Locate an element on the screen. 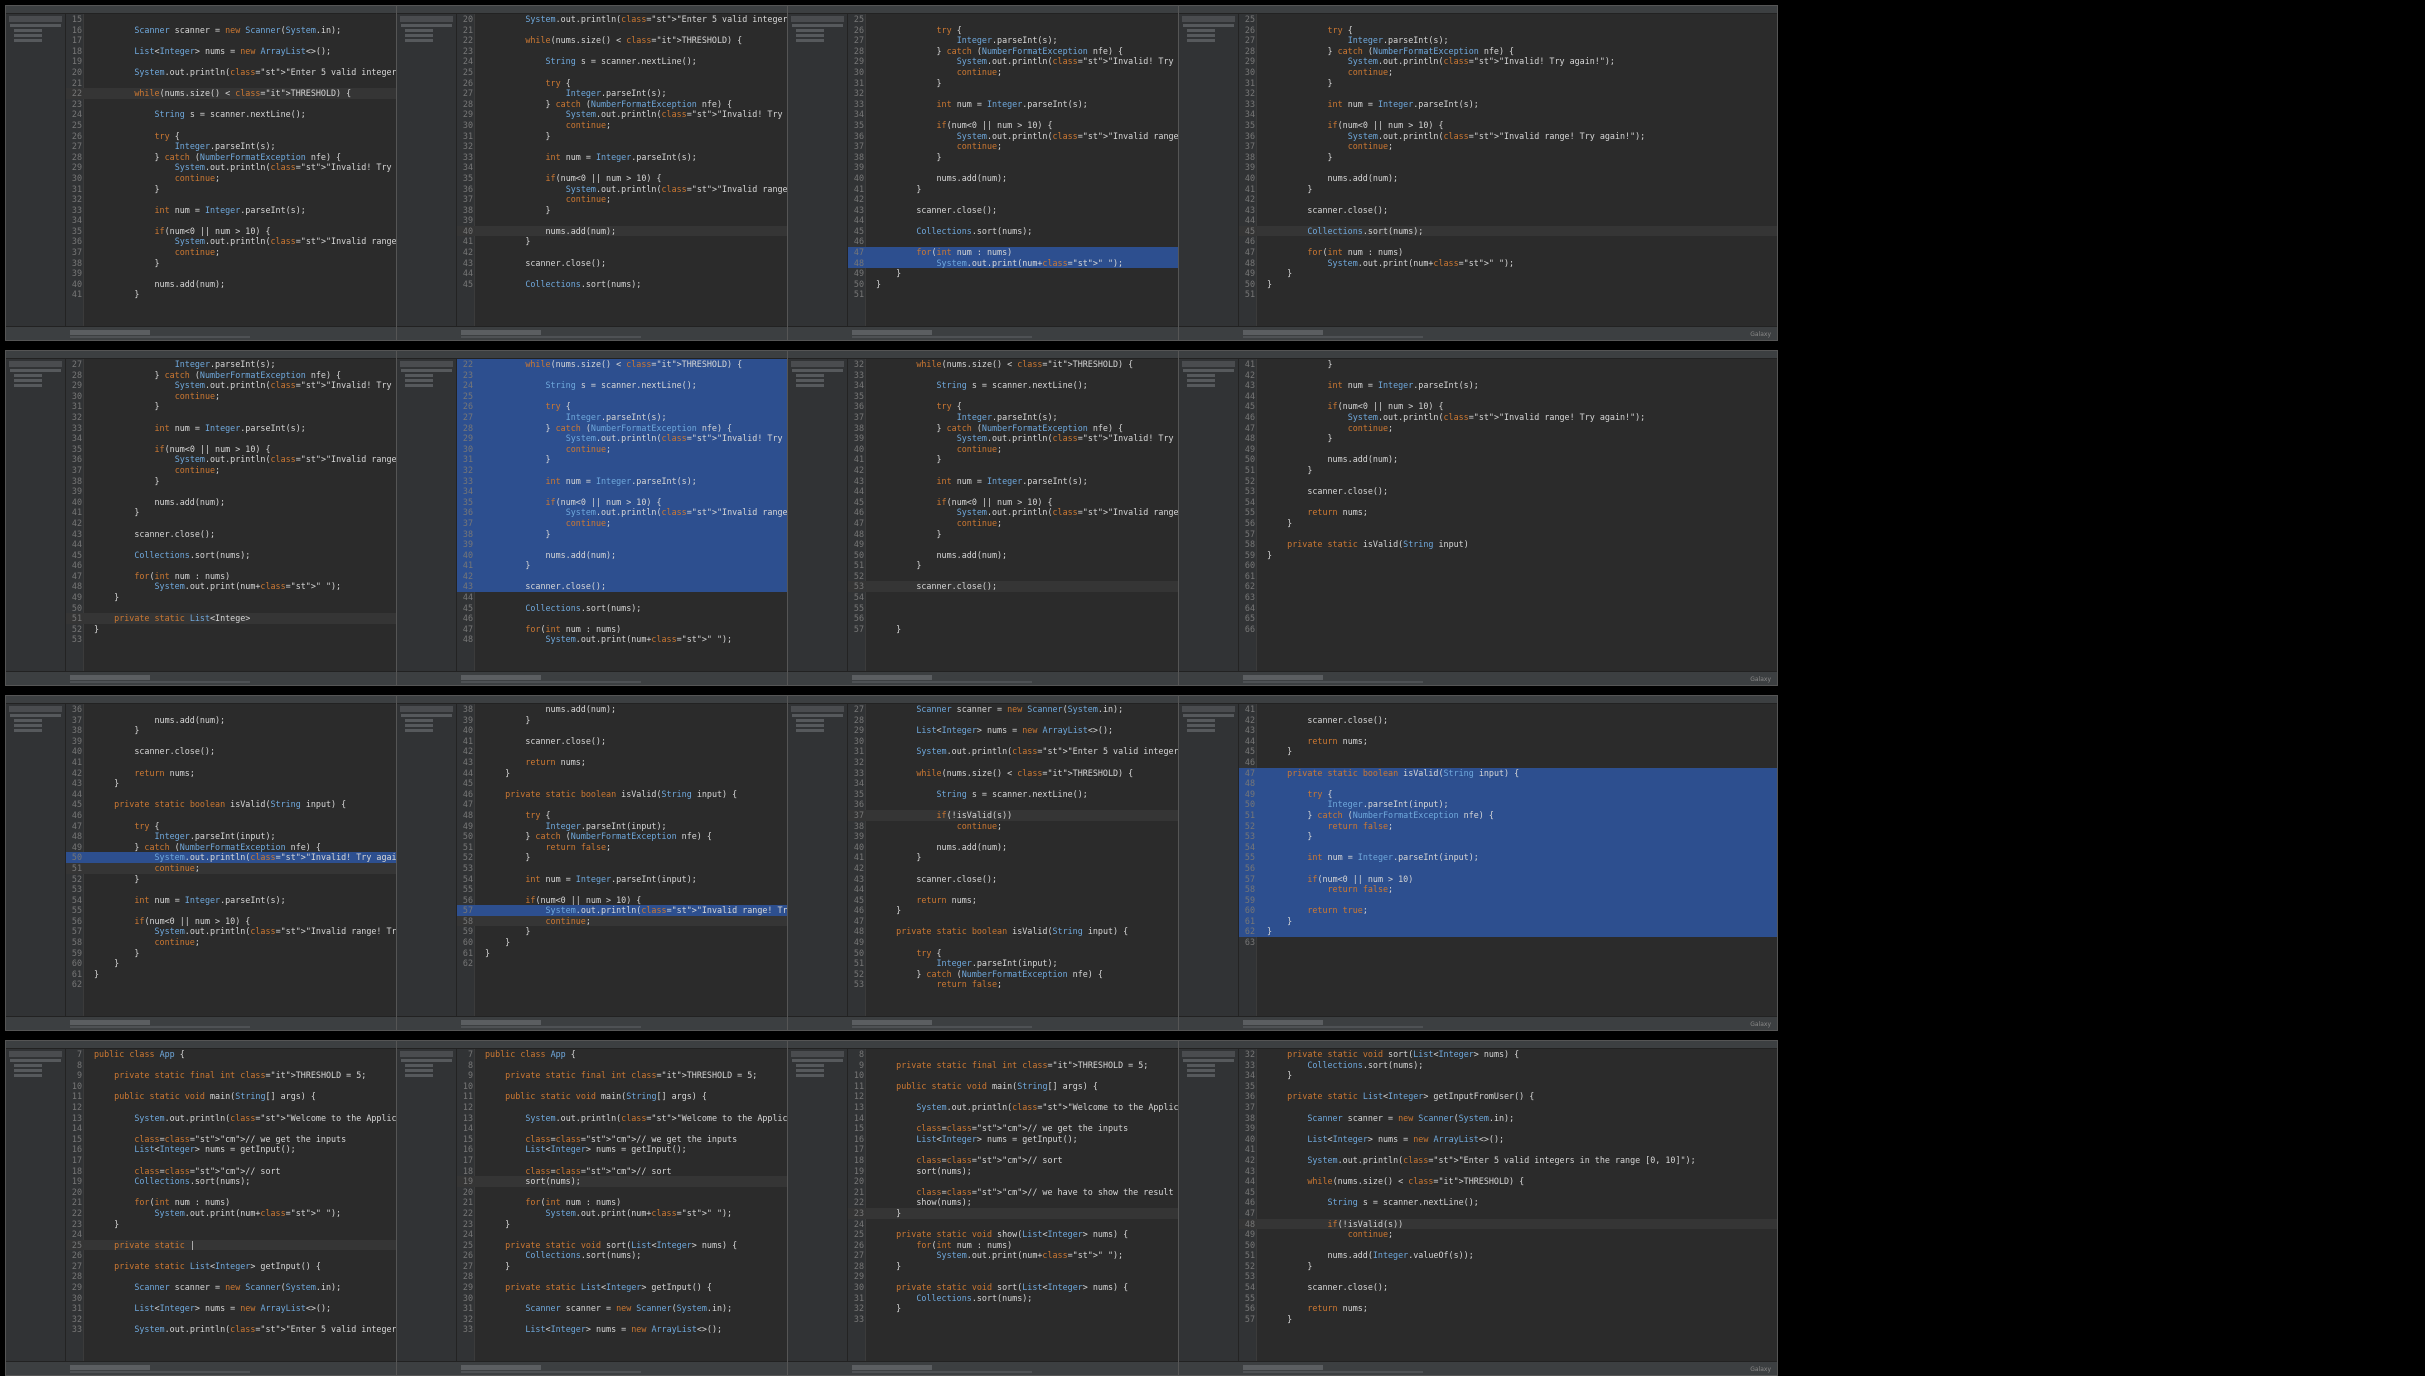  ide-toolbar is located at coordinates (1478, 10).